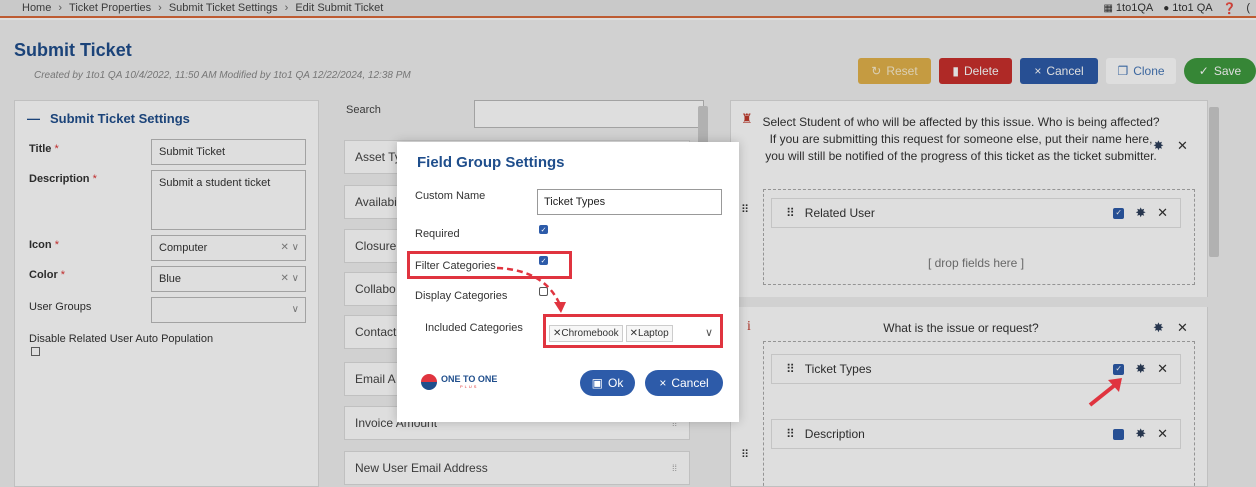 The width and height of the screenshot is (1256, 487). Describe the element at coordinates (543, 229) in the screenshot. I see `required-checkbox: ✓` at that location.